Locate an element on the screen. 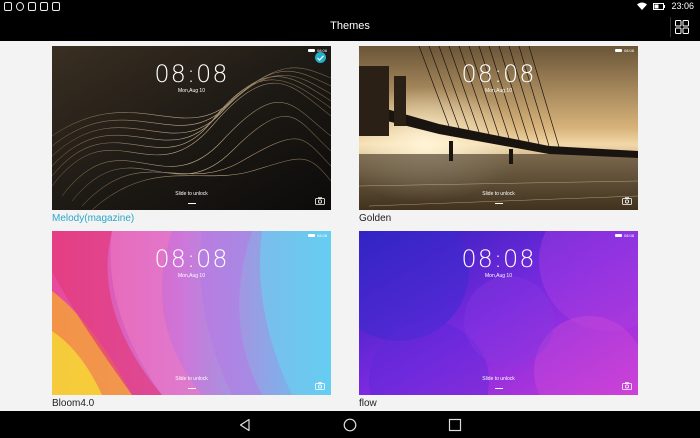  theme-name: Melody(magazine) is located at coordinates (93, 218).